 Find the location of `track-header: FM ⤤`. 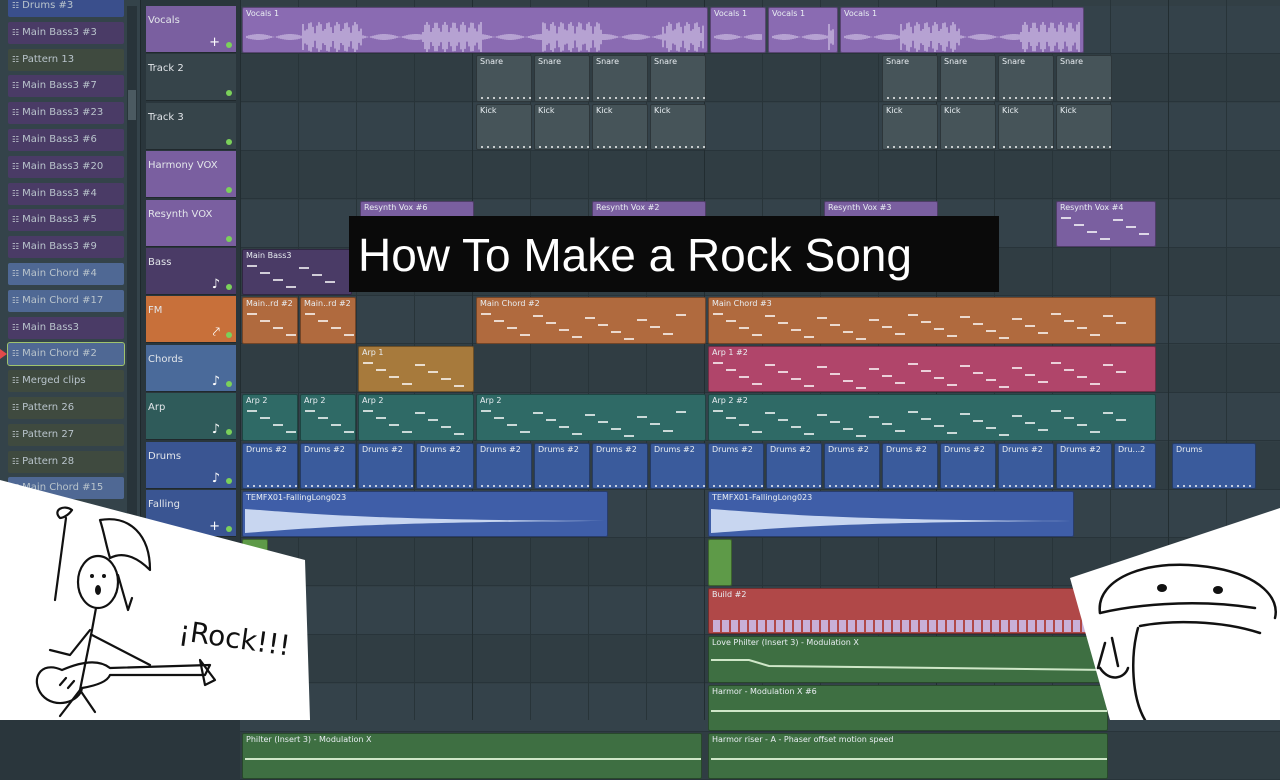

track-header: FM ⤤ is located at coordinates (191, 320).